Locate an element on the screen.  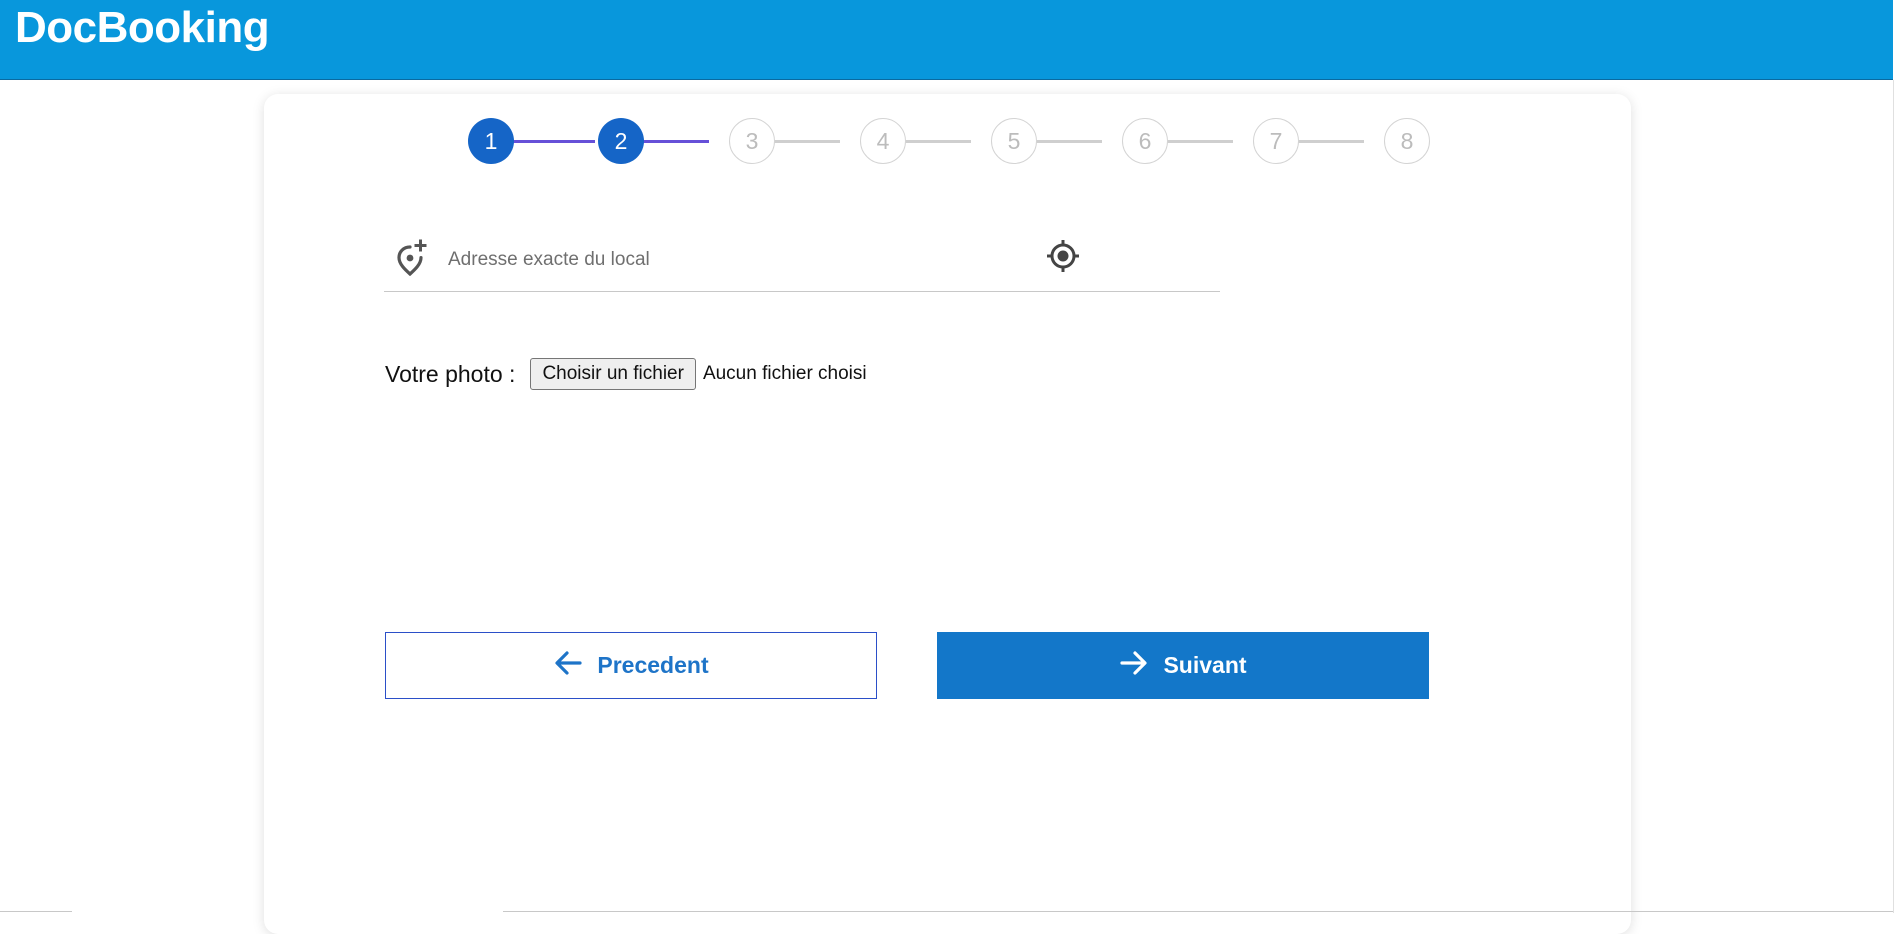
step-4: 4 is located at coordinates (883, 141).